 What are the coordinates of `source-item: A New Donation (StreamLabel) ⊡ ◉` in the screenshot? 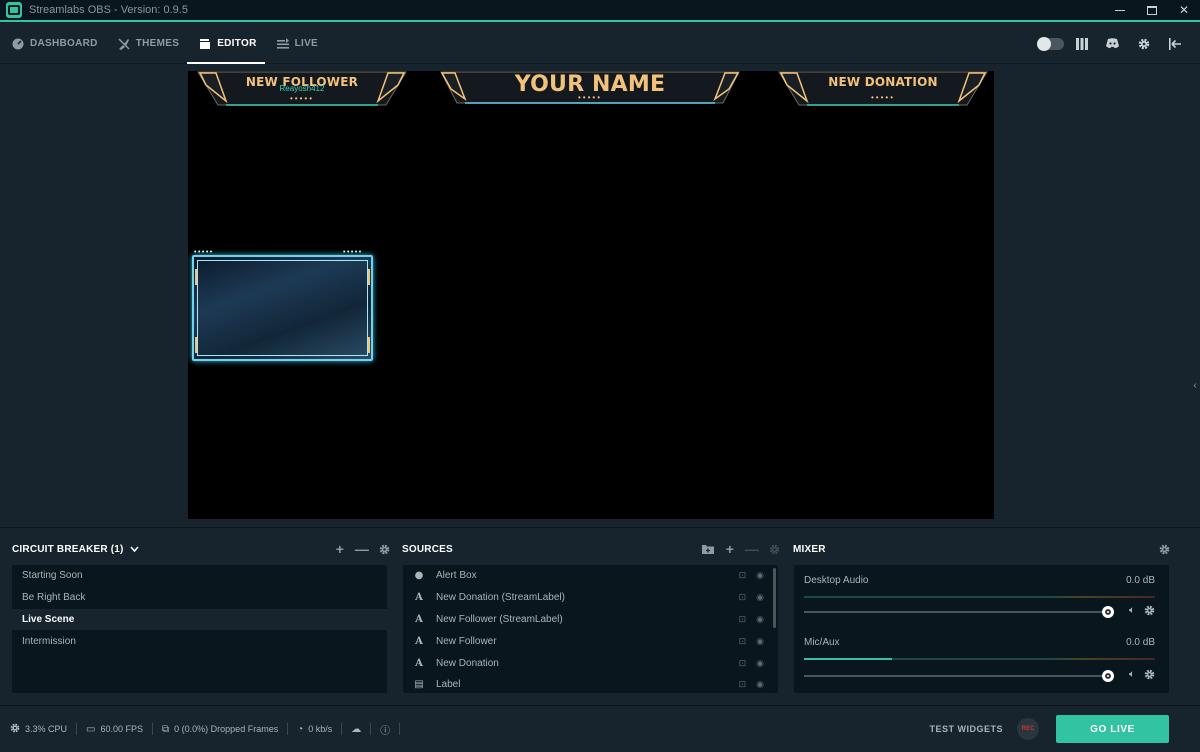 It's located at (590, 598).